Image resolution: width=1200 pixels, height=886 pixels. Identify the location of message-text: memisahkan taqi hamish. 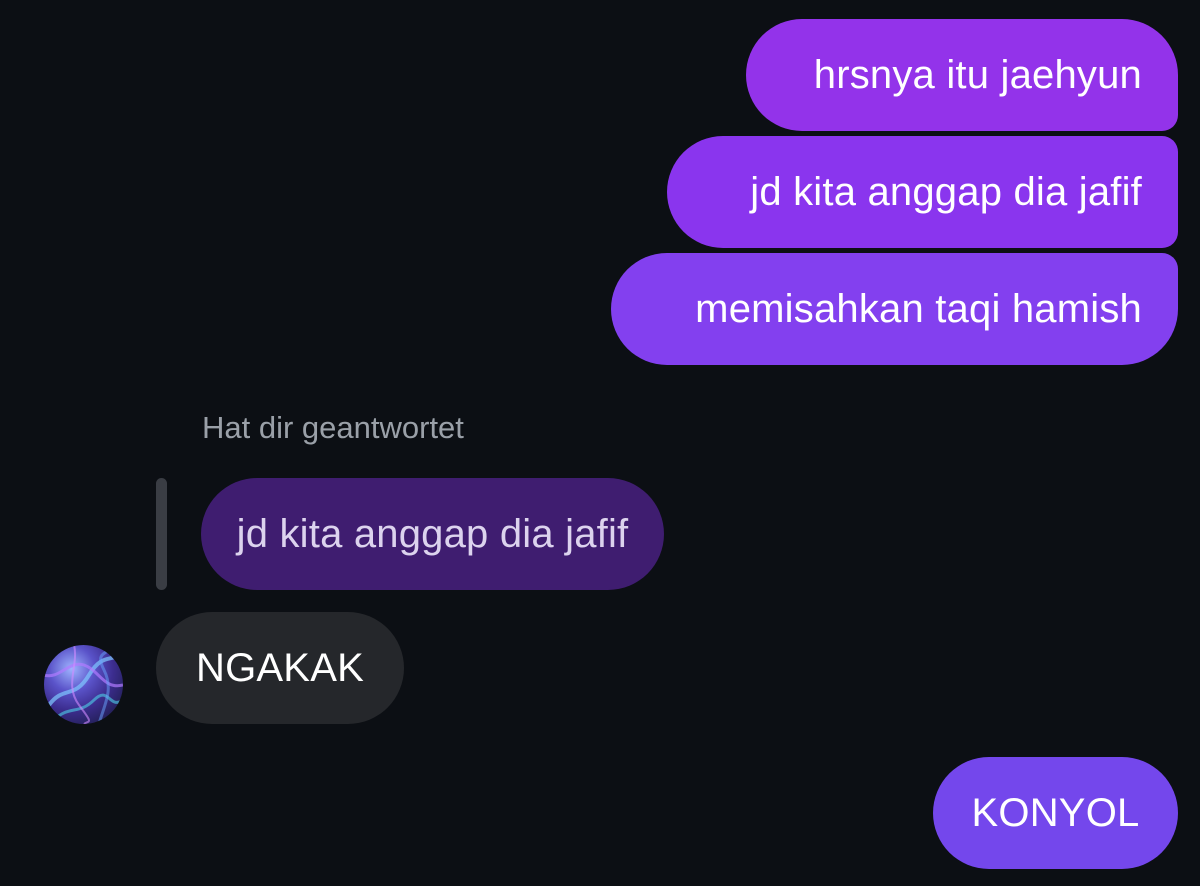
(918, 308).